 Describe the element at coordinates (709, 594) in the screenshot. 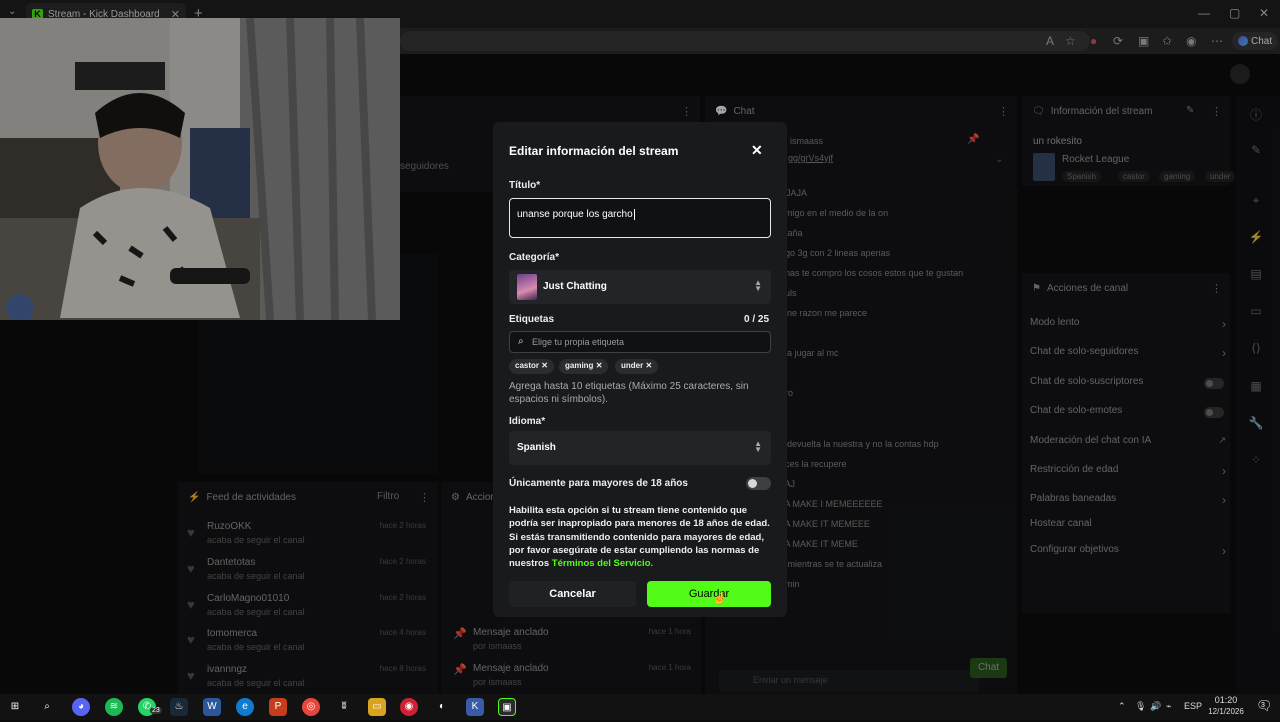

I see `save-button: Guardar` at that location.